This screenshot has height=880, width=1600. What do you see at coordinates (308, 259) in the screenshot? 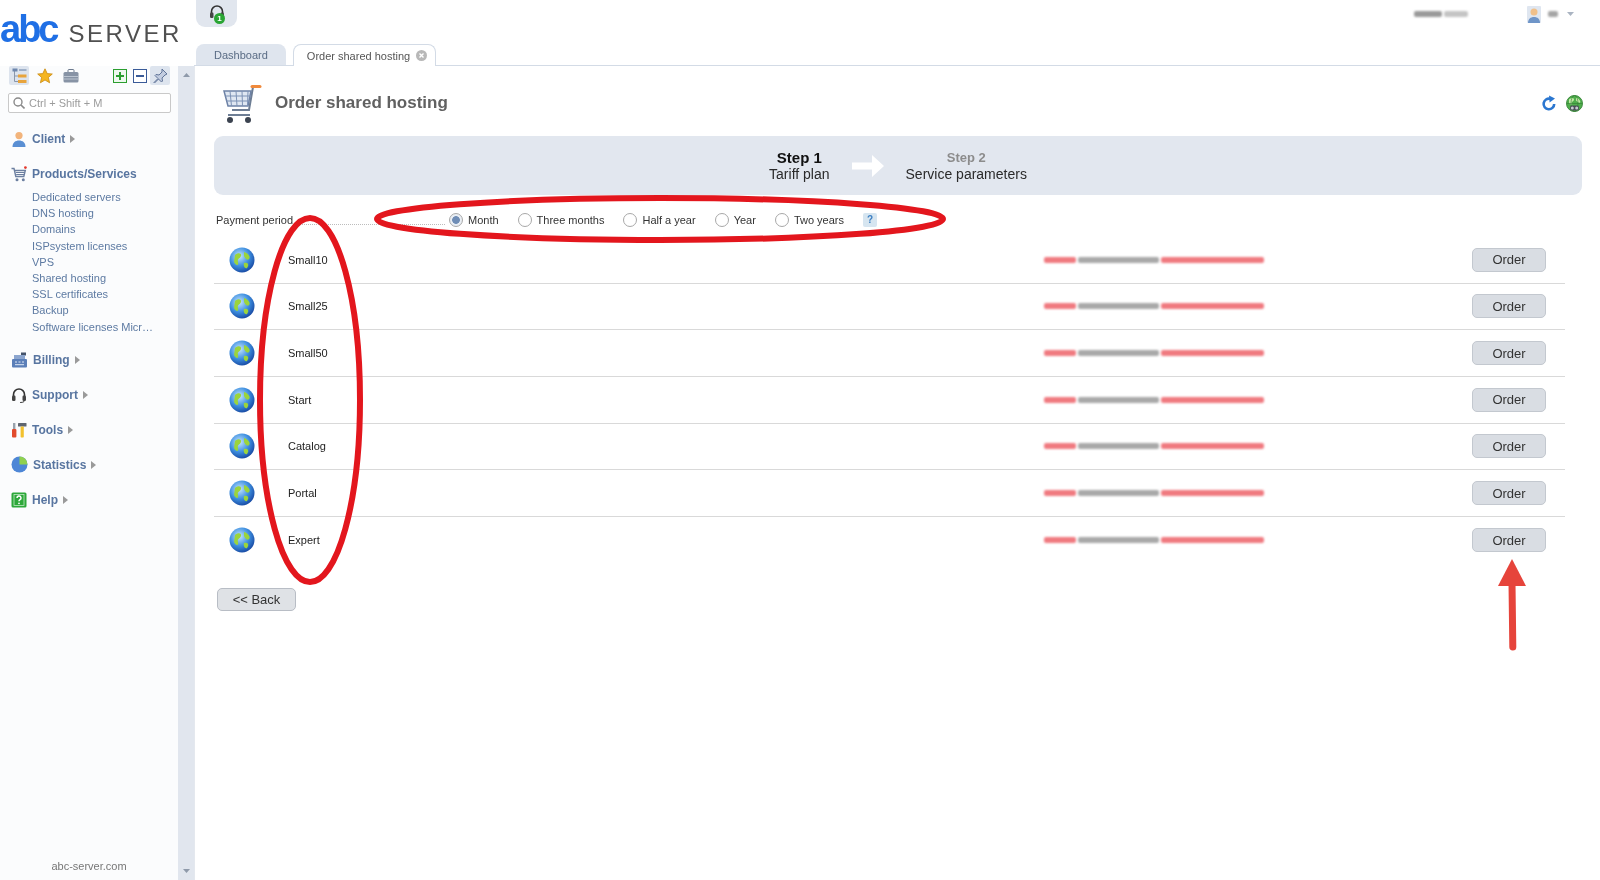
I see `plan-name: Small10` at bounding box center [308, 259].